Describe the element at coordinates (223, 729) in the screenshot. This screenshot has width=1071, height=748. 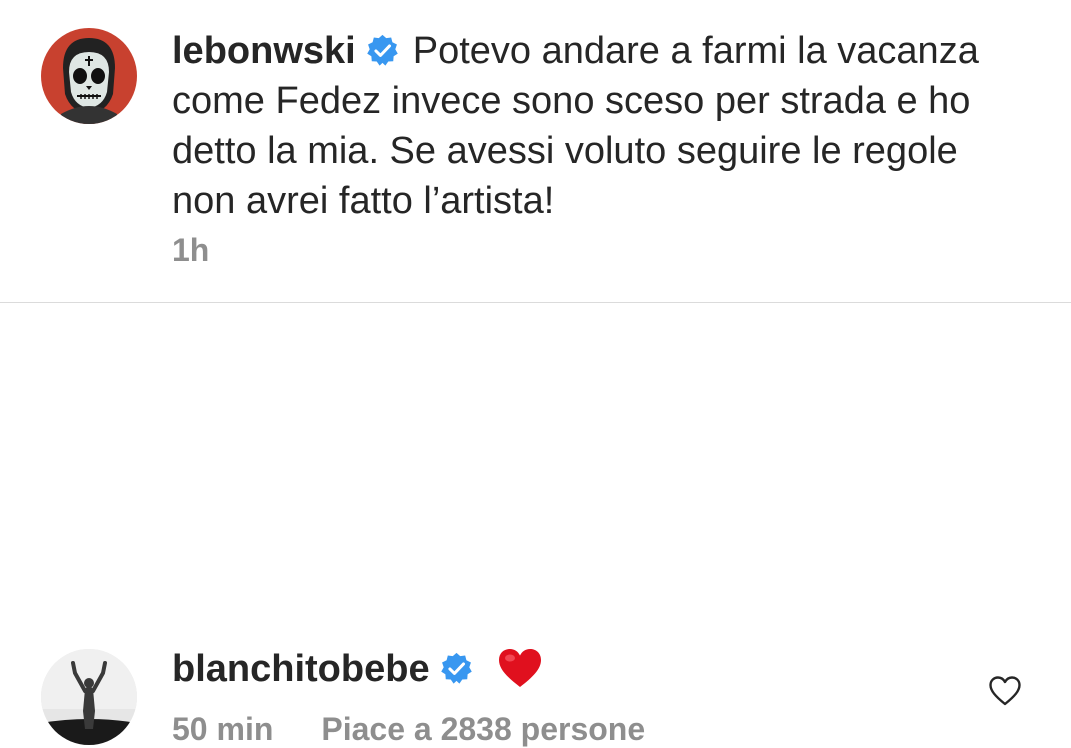
I see `comment-timestamp: 50 min` at that location.